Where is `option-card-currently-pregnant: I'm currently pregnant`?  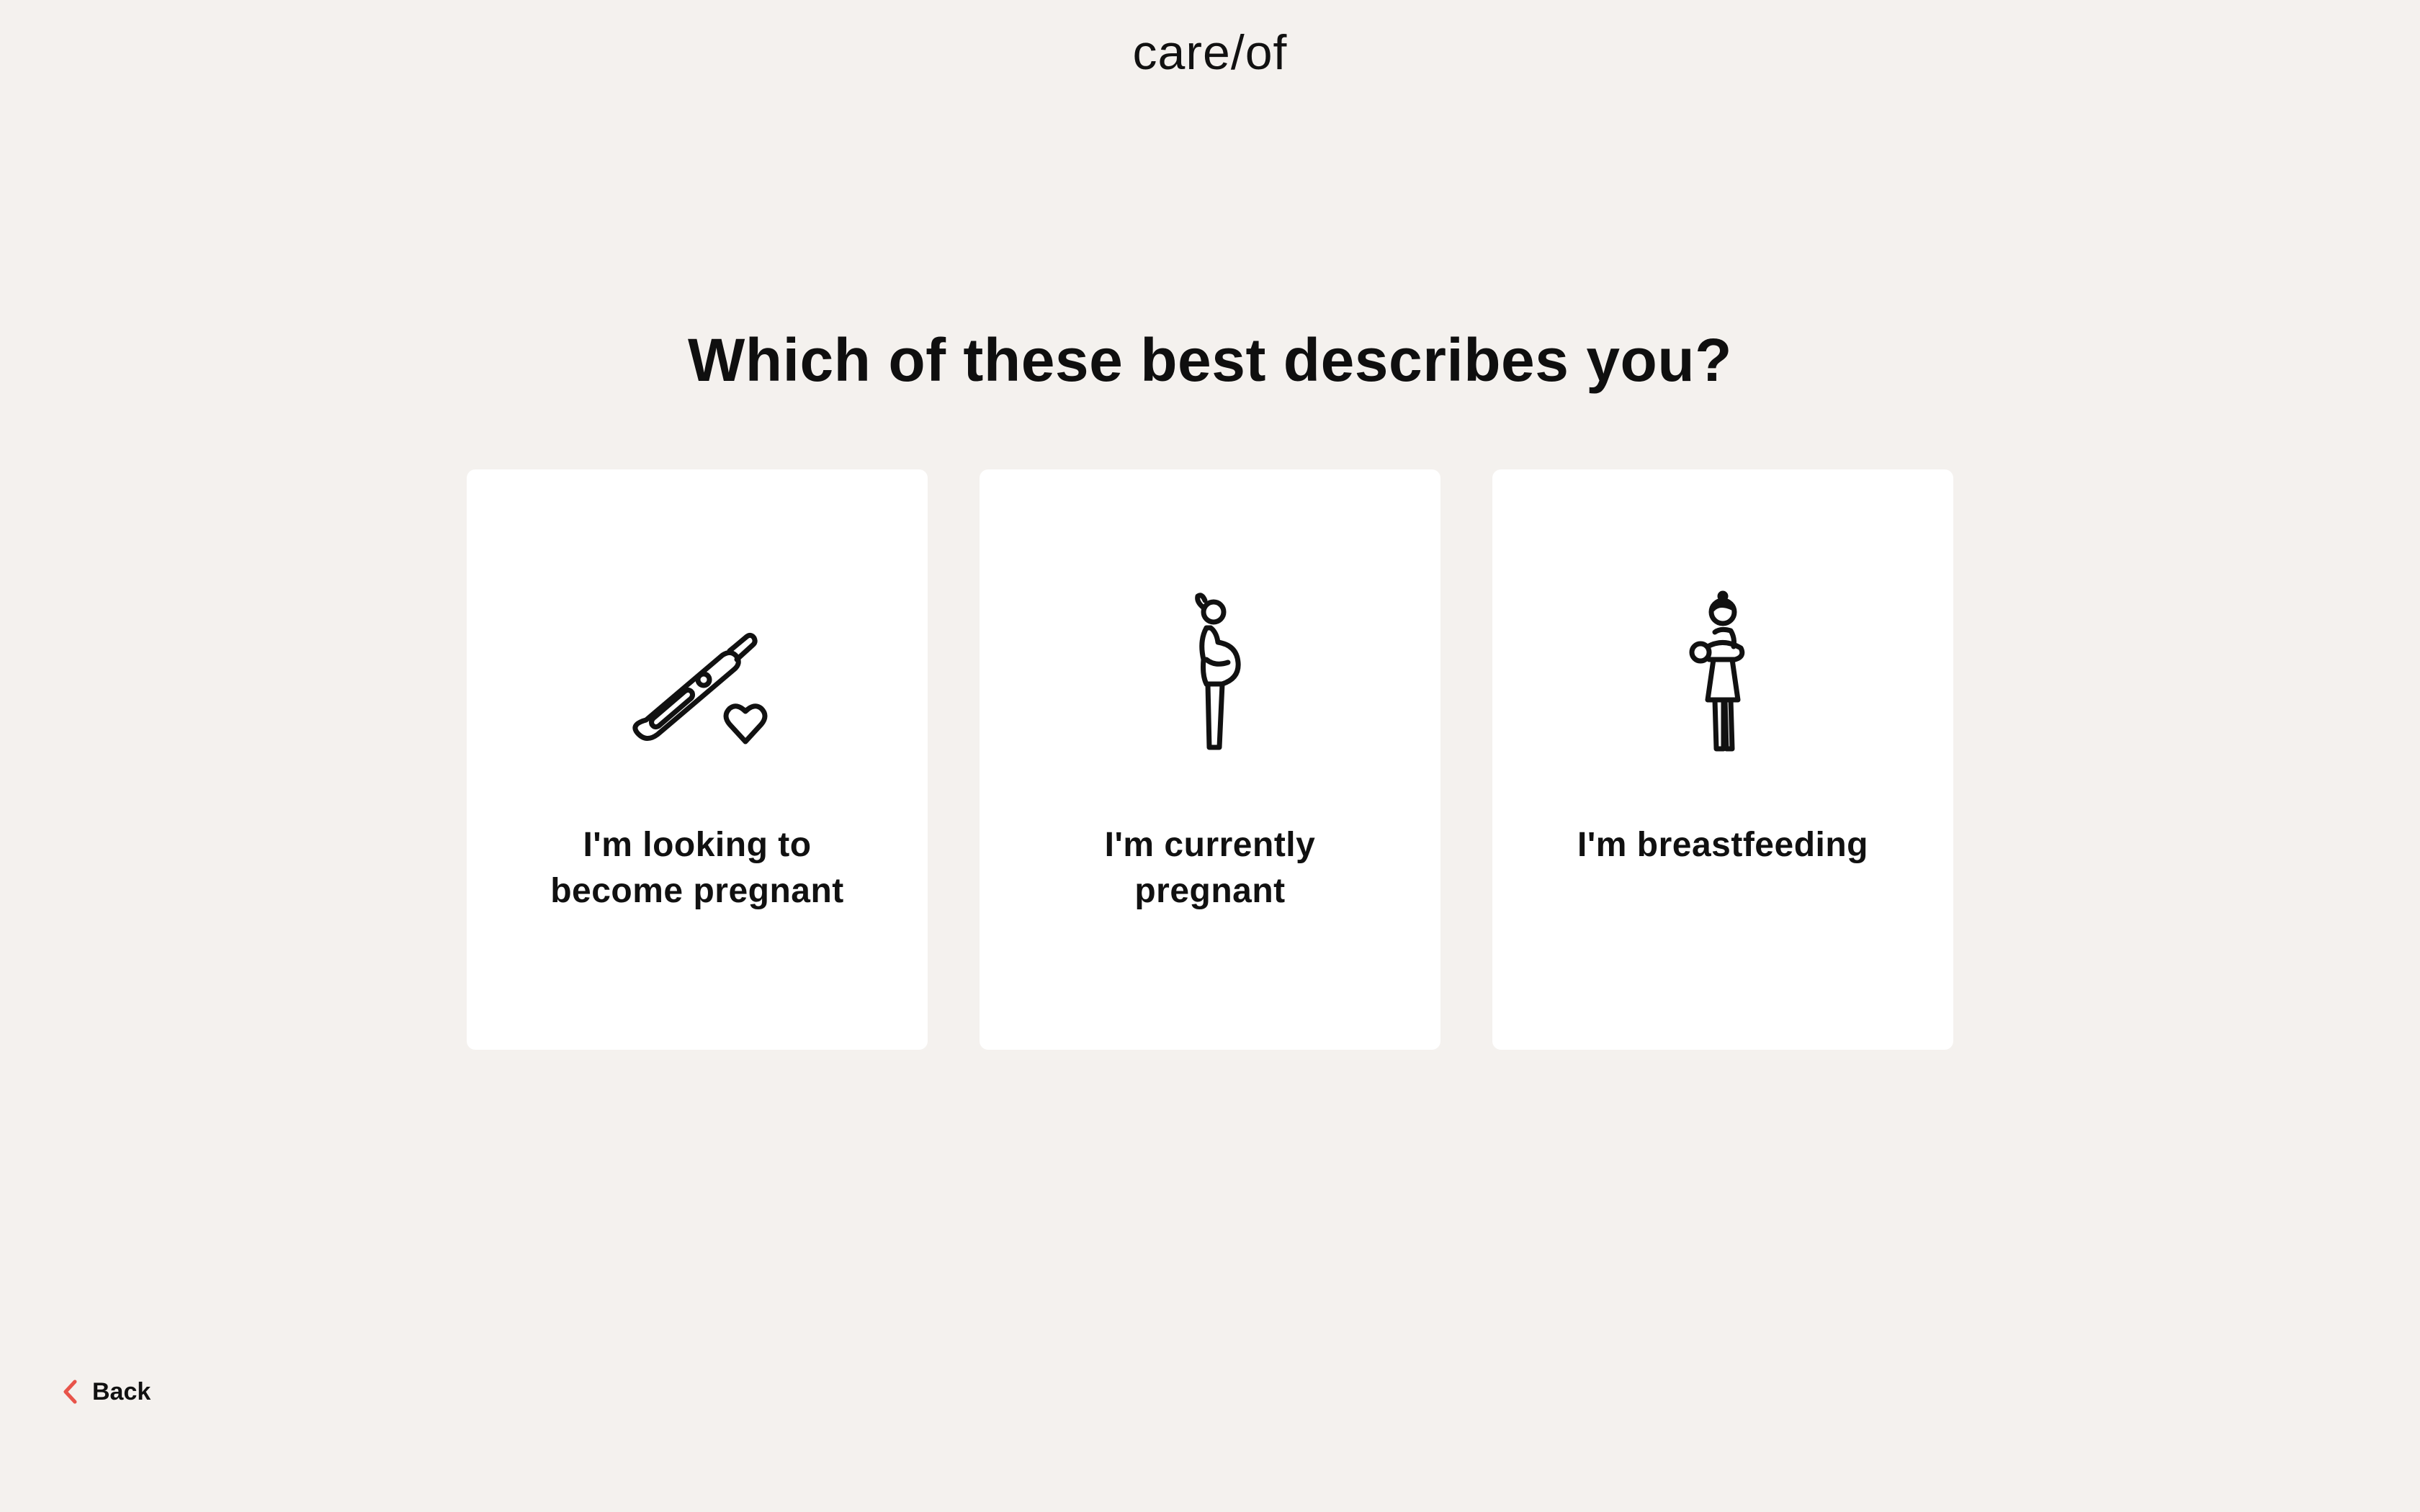
option-card-currently-pregnant: I'm currently pregnant is located at coordinates (1210, 759).